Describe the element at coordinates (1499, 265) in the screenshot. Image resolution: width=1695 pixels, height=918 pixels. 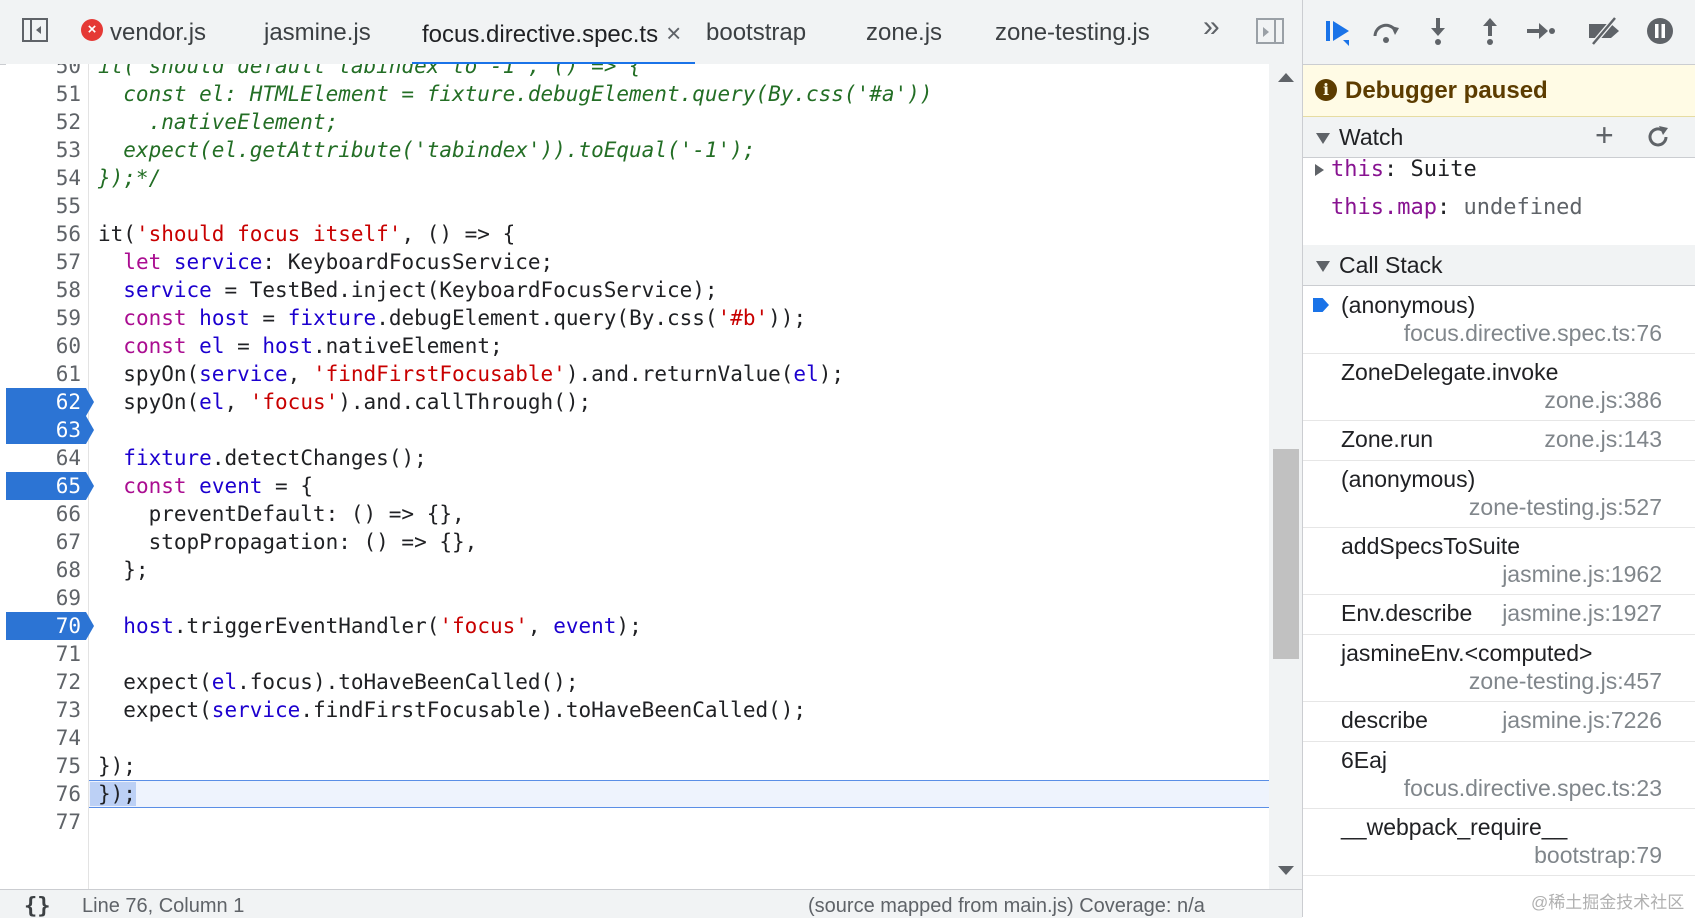
I see `callstack-section-header: Call Stack` at that location.